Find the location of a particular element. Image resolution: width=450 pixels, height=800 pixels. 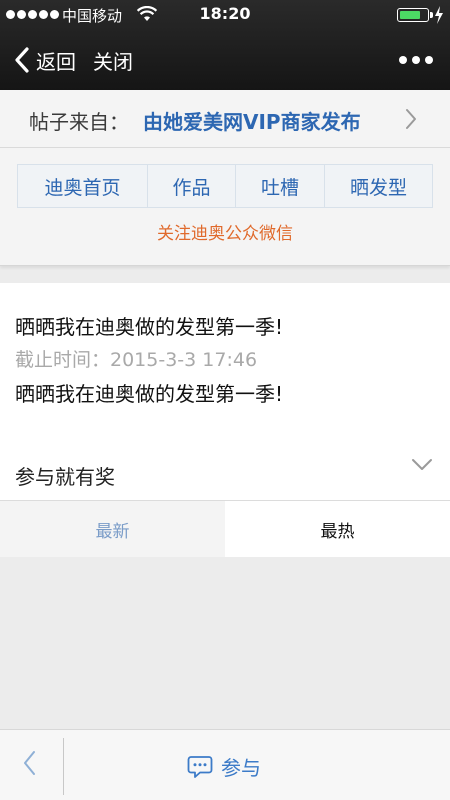

sort-tab-hottest: 最热 is located at coordinates (337, 529).